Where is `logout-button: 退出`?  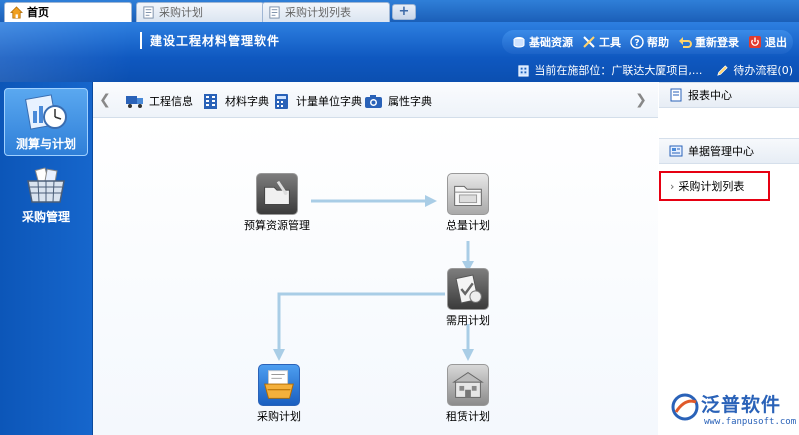 logout-button: 退出 is located at coordinates (767, 42).